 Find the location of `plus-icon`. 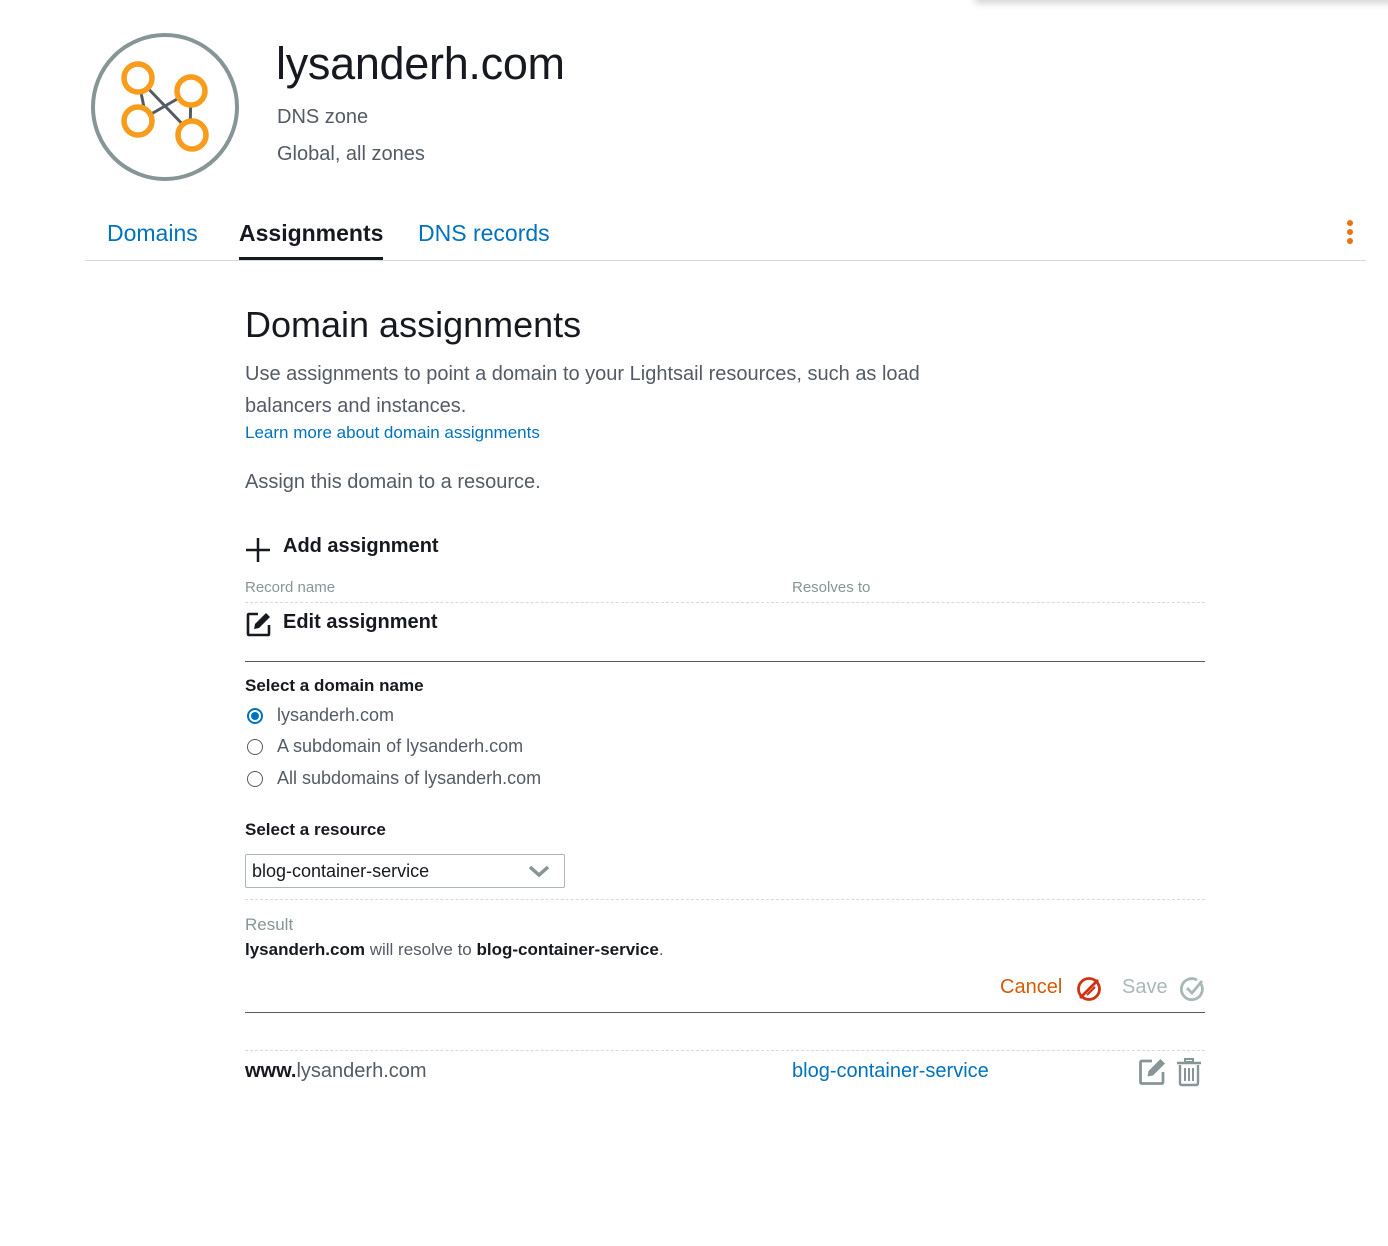

plus-icon is located at coordinates (258, 550).